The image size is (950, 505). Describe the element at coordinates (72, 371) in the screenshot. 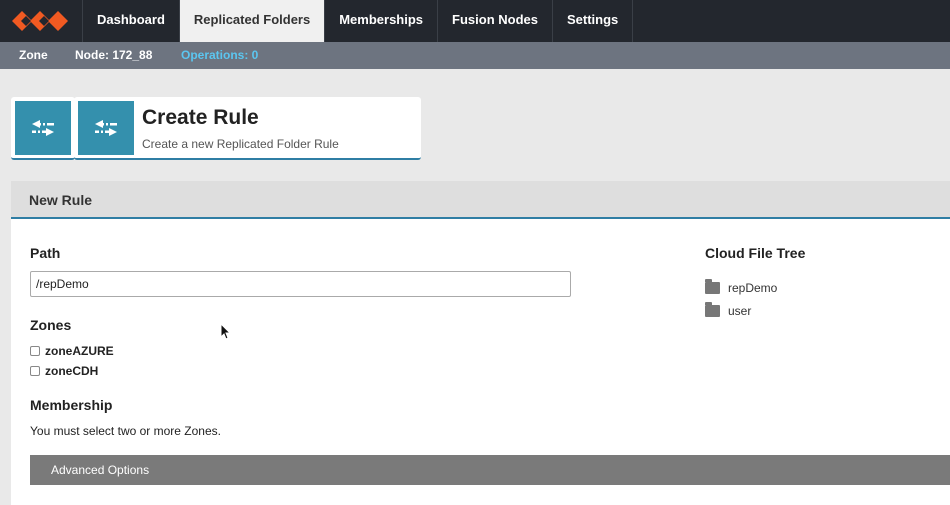

I see `zone-label-cdh: zoneCDH` at that location.